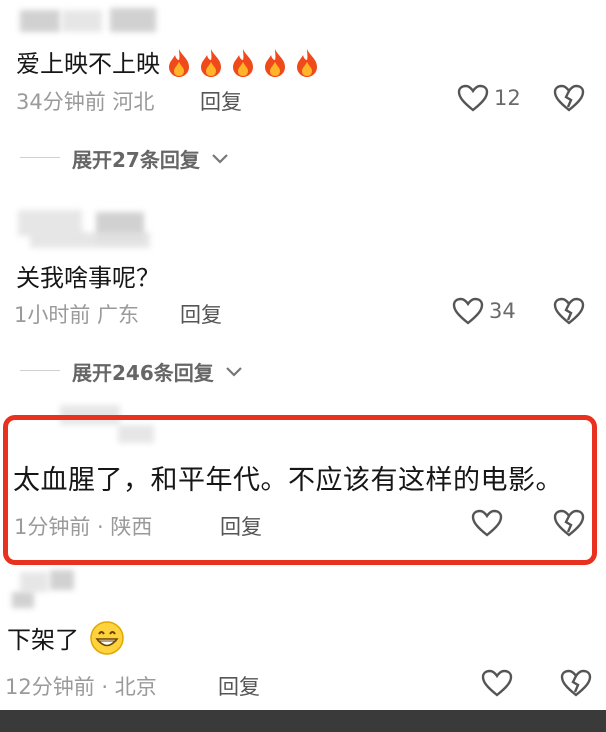 Image resolution: width=606 pixels, height=732 pixels. What do you see at coordinates (502, 311) in the screenshot?
I see `like-count: 34` at bounding box center [502, 311].